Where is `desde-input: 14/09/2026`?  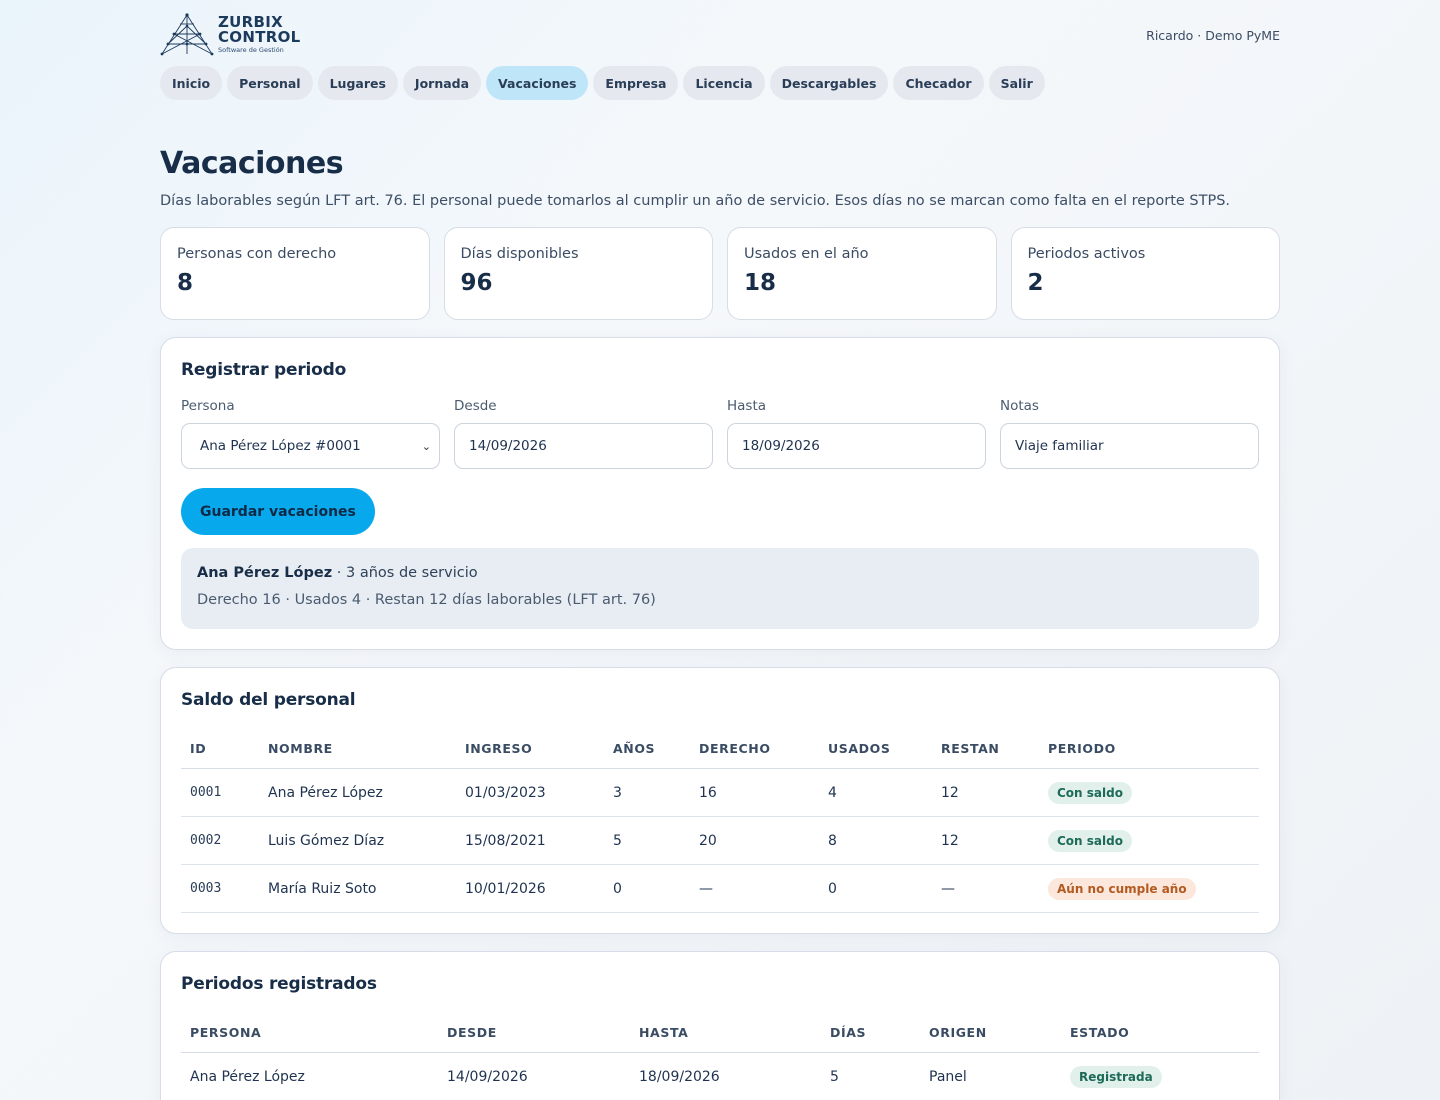 desde-input: 14/09/2026 is located at coordinates (583, 446).